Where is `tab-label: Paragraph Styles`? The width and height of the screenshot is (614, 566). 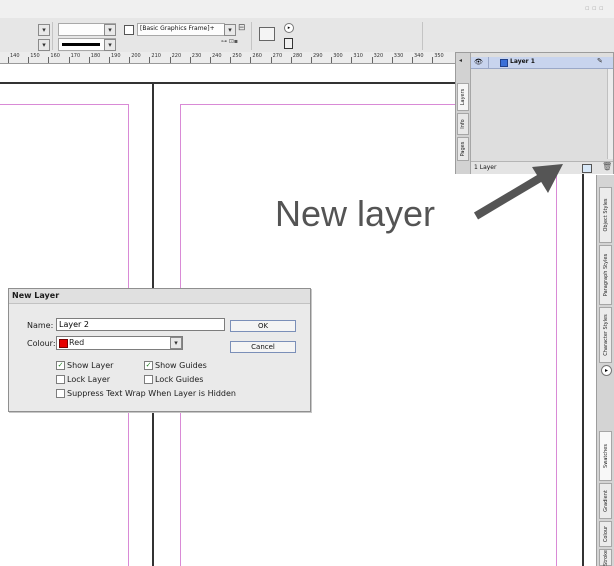
tab-label: Paragraph Styles is located at coordinates (605, 275).